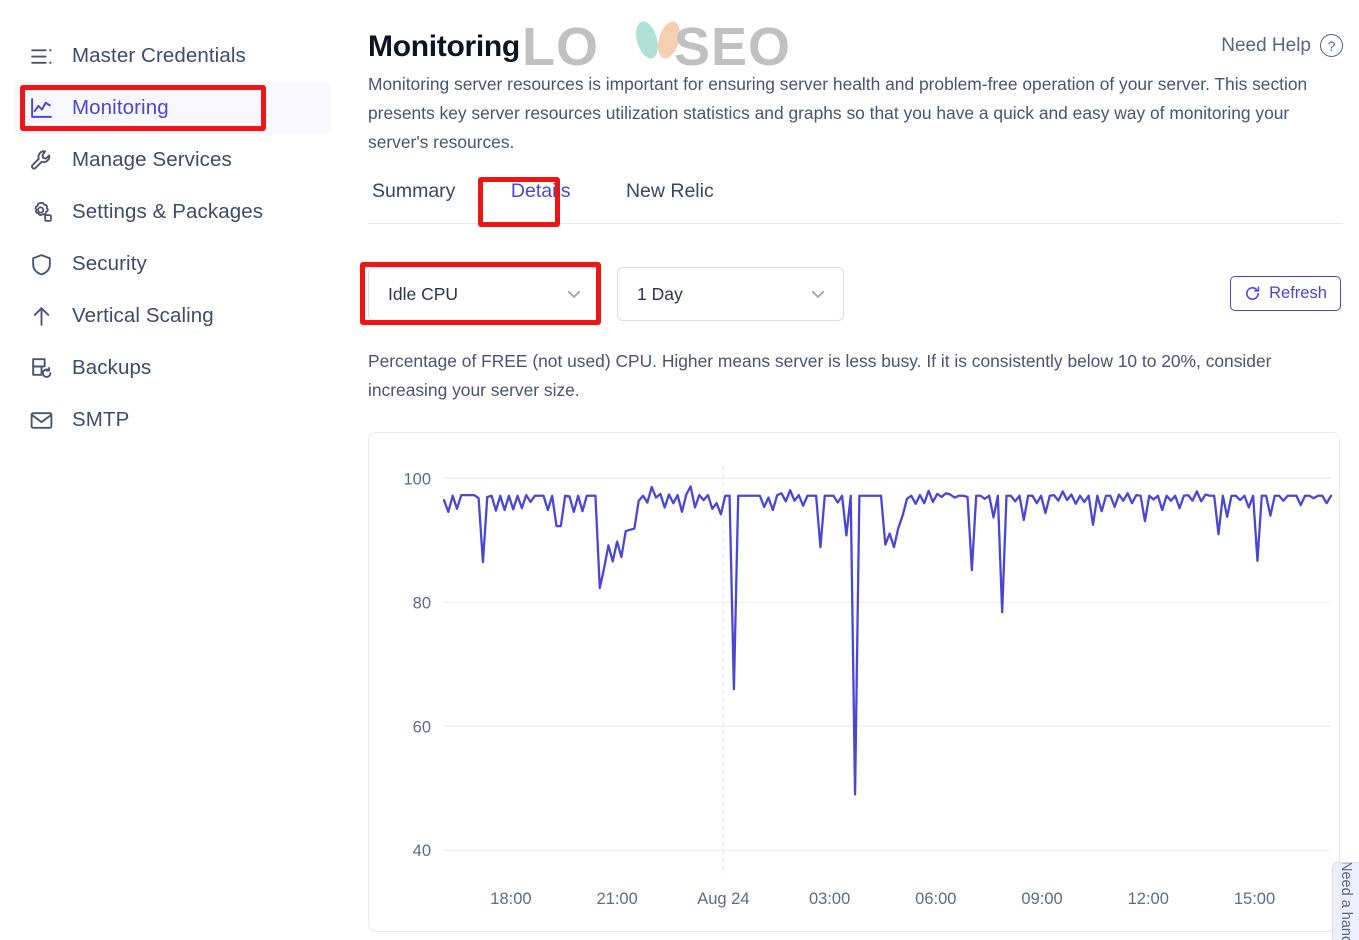 This screenshot has height=940, width=1359. What do you see at coordinates (855, 44) in the screenshot?
I see `page-header: Monitoring Need Help ?` at bounding box center [855, 44].